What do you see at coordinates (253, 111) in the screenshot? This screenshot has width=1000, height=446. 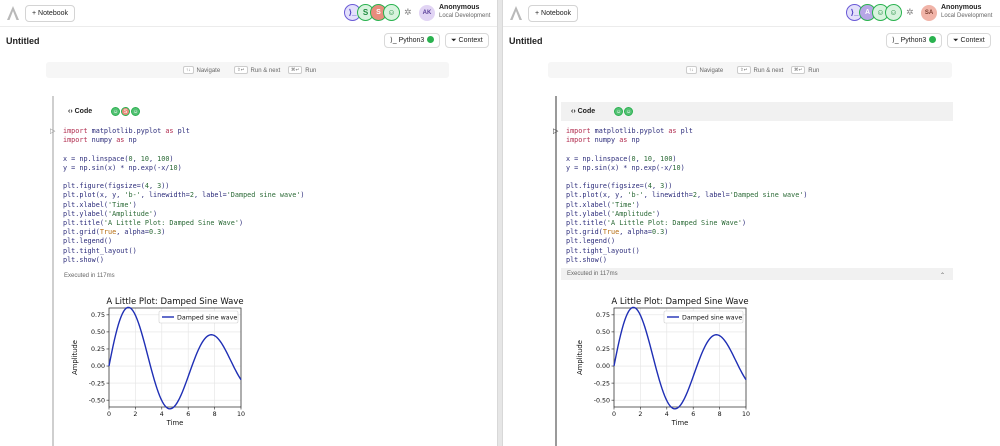 I see `cell-header: ‹› Code ☺ S ☺` at bounding box center [253, 111].